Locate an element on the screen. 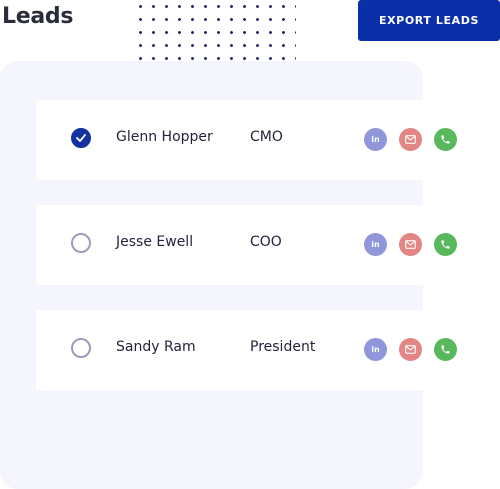 The height and width of the screenshot is (489, 500). lead-name: Glenn Hopper is located at coordinates (164, 137).